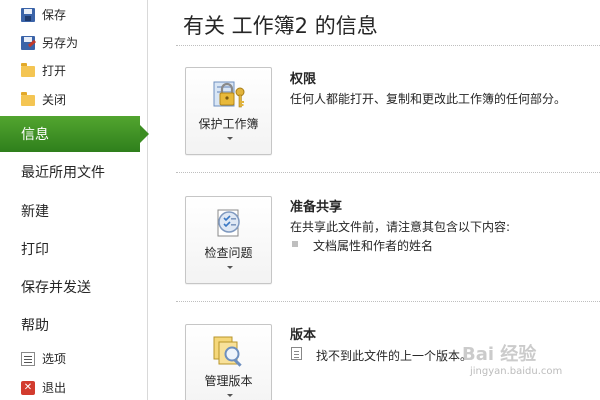 This screenshot has width=600, height=400. Describe the element at coordinates (73, 325) in the screenshot. I see `nav-help: 帮助` at that location.